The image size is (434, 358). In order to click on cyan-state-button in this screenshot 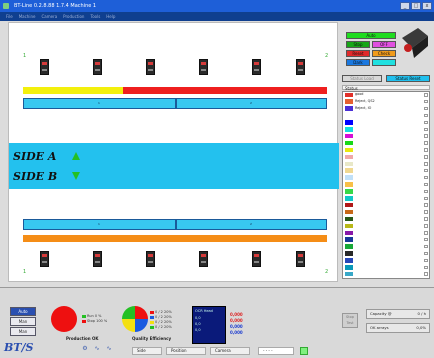, I will do `click(384, 62)`.